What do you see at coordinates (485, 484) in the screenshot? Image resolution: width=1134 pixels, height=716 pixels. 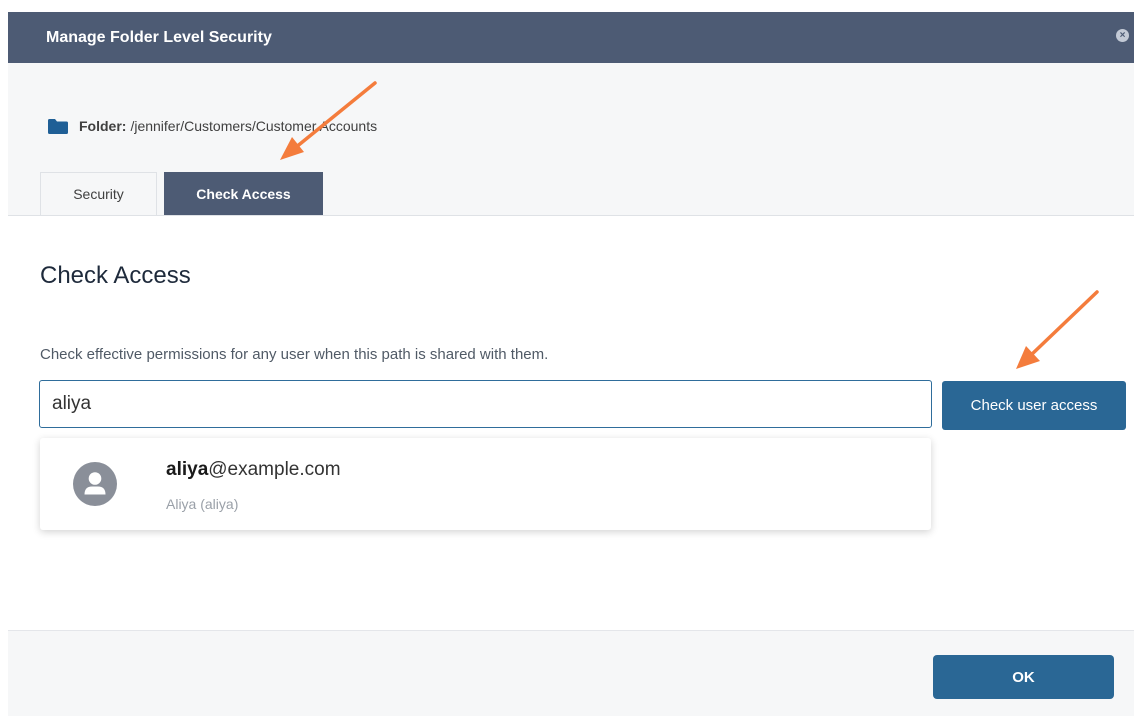 I see `user-suggestion-item: aliya@example.com Aliya (aliya)` at bounding box center [485, 484].